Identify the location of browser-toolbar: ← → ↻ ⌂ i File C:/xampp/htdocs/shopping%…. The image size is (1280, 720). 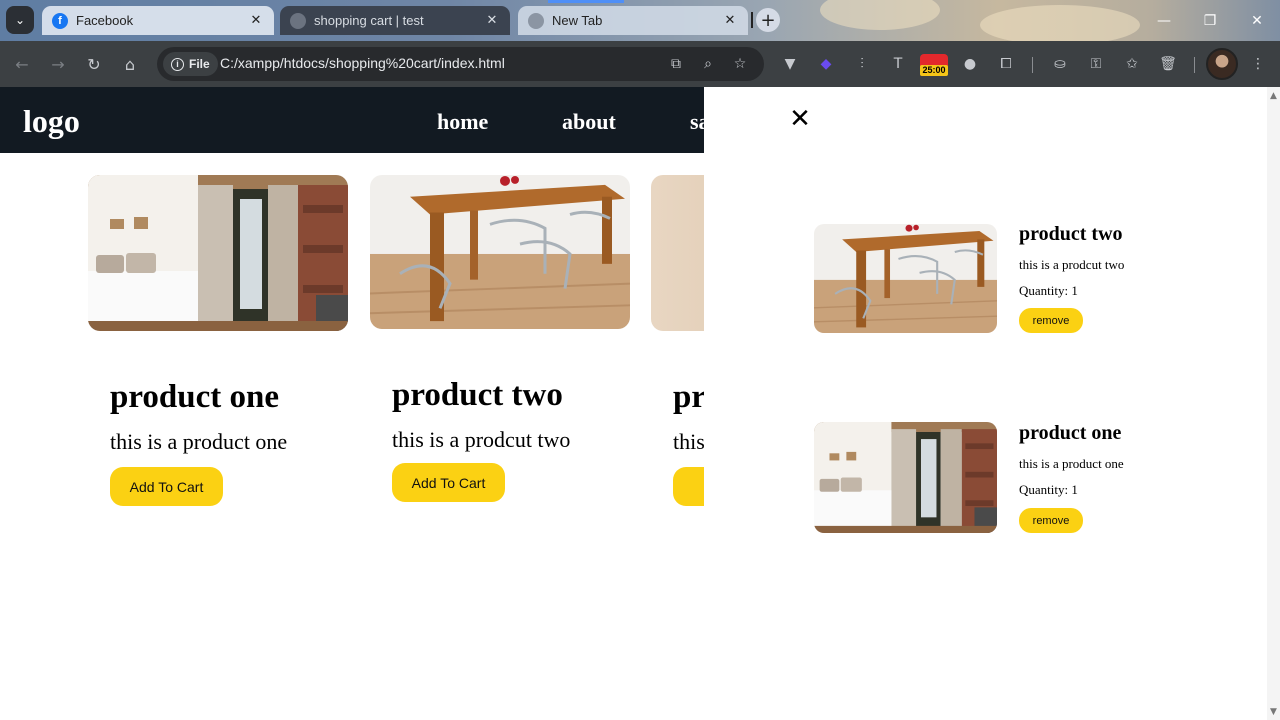
(640, 64).